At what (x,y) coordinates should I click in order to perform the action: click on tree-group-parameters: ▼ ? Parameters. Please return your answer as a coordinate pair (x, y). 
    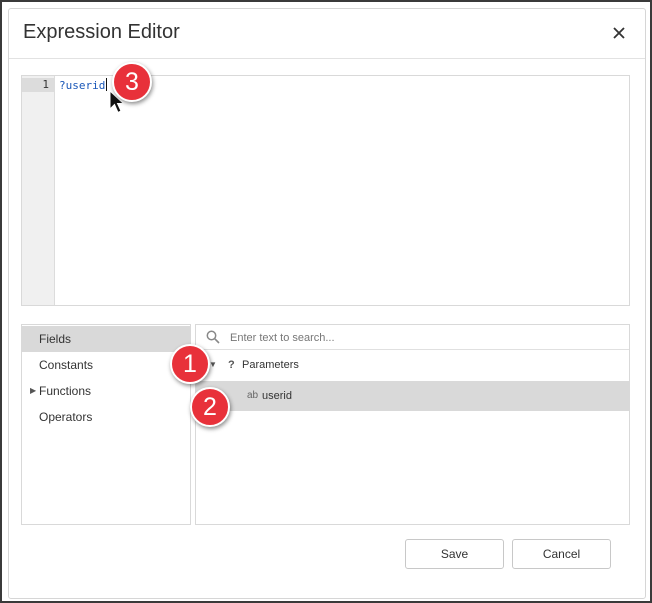
    Looking at the image, I should click on (412, 365).